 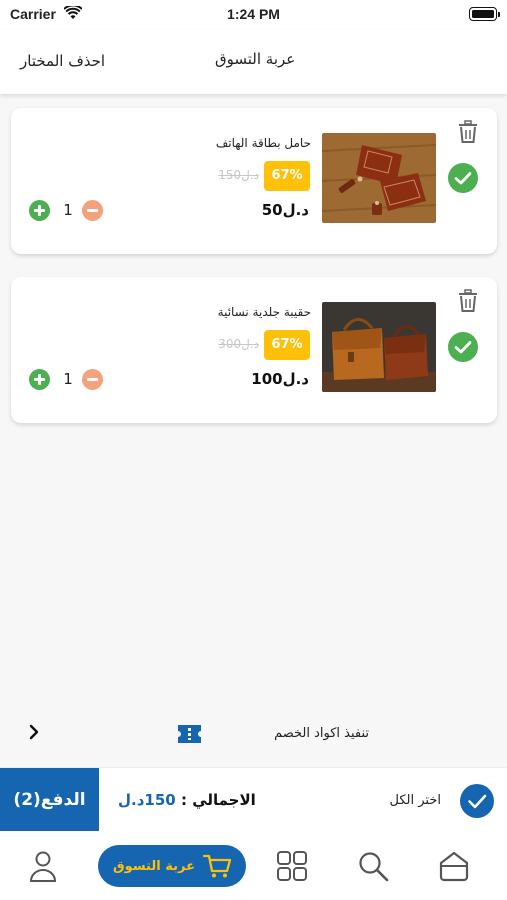 I want to click on price: 100د.ل, so click(x=280, y=379).